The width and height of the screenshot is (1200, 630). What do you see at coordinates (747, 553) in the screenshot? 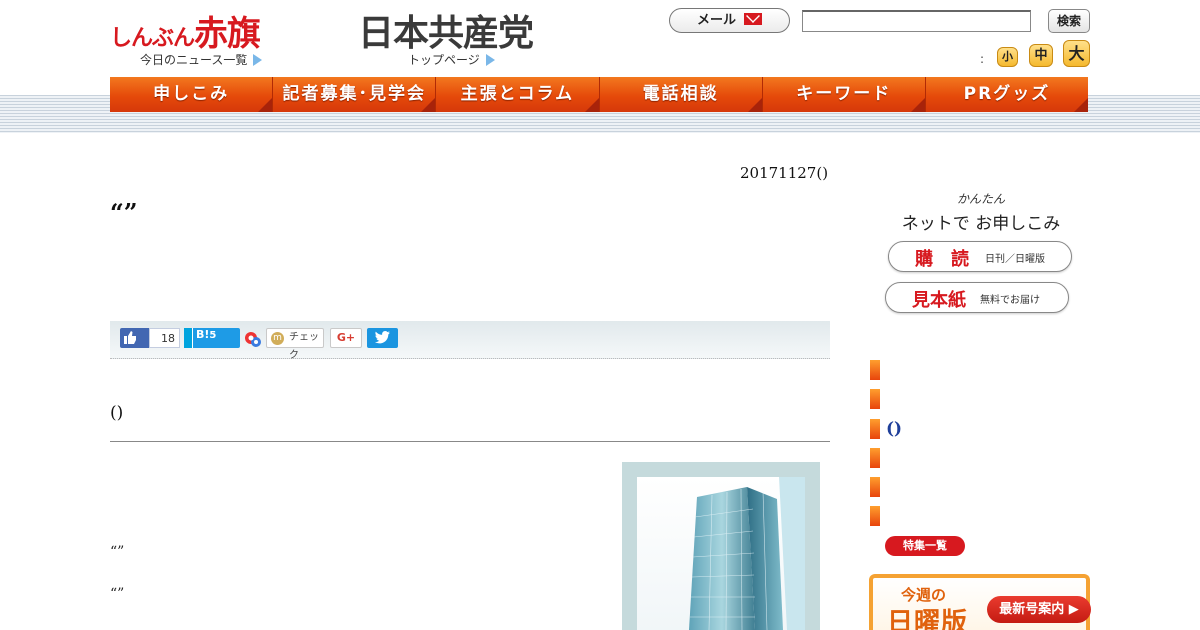
I see `office-tower-image` at bounding box center [747, 553].